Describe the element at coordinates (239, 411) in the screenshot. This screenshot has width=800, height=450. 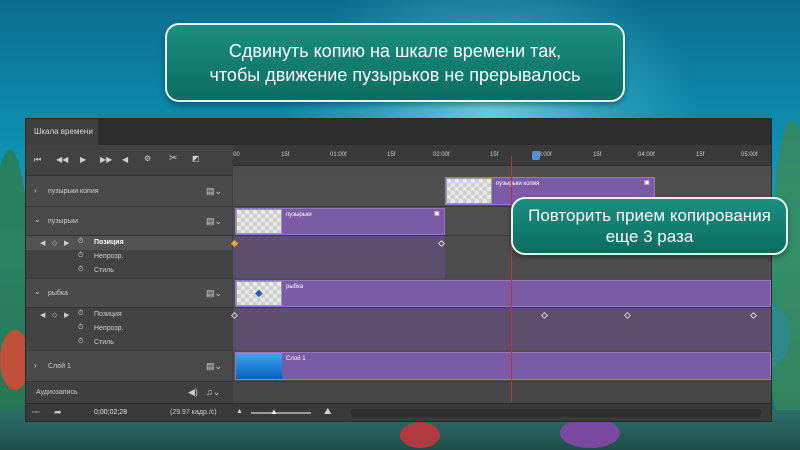
I see `zoom-out-icon: ▲` at that location.